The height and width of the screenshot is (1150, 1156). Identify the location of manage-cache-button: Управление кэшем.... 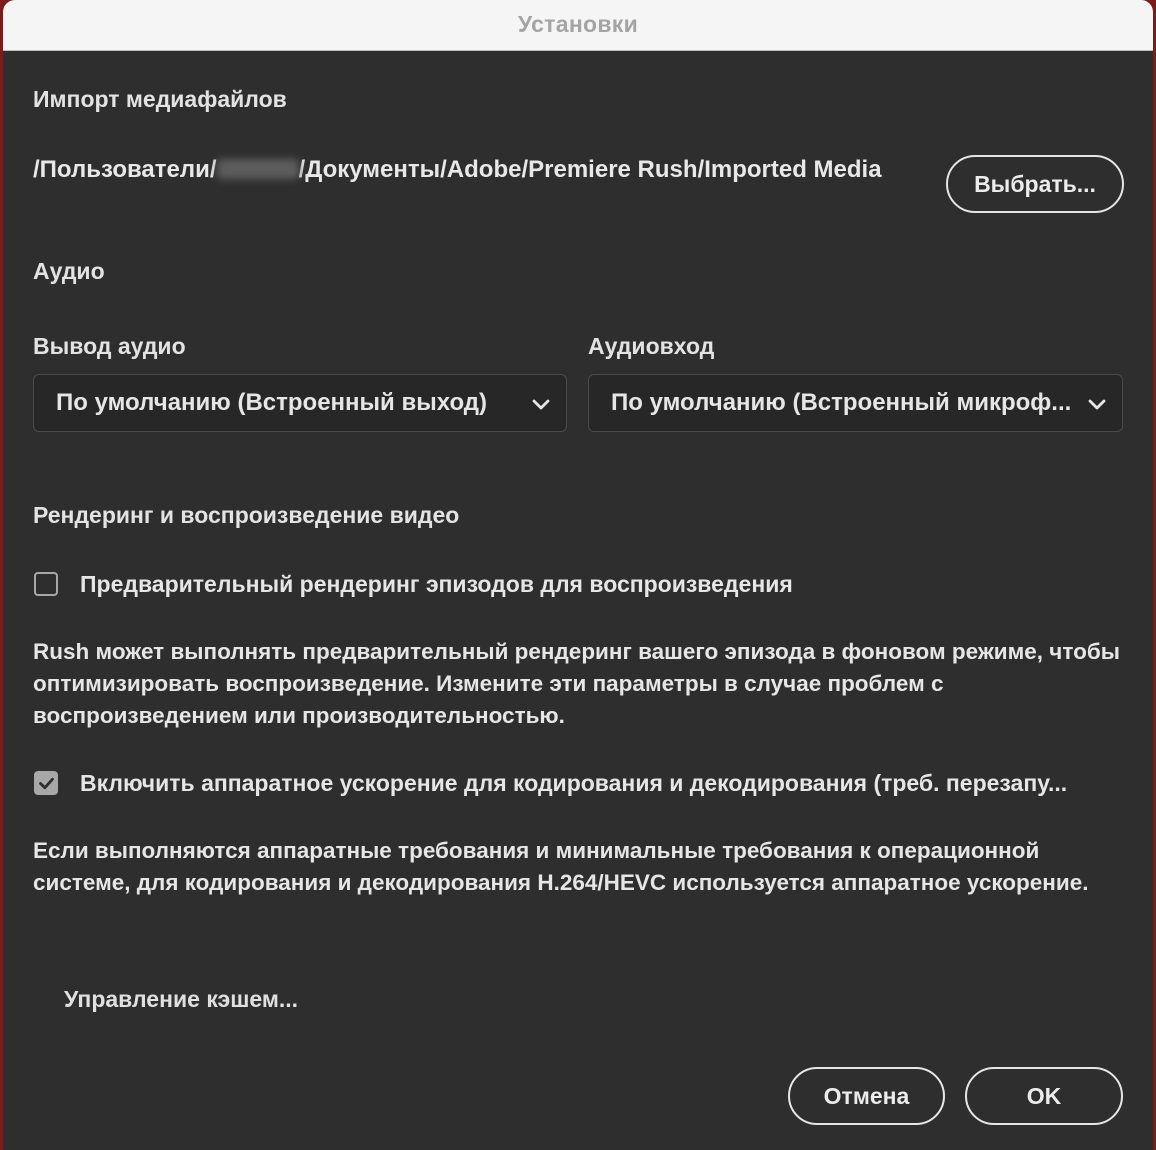
(181, 999).